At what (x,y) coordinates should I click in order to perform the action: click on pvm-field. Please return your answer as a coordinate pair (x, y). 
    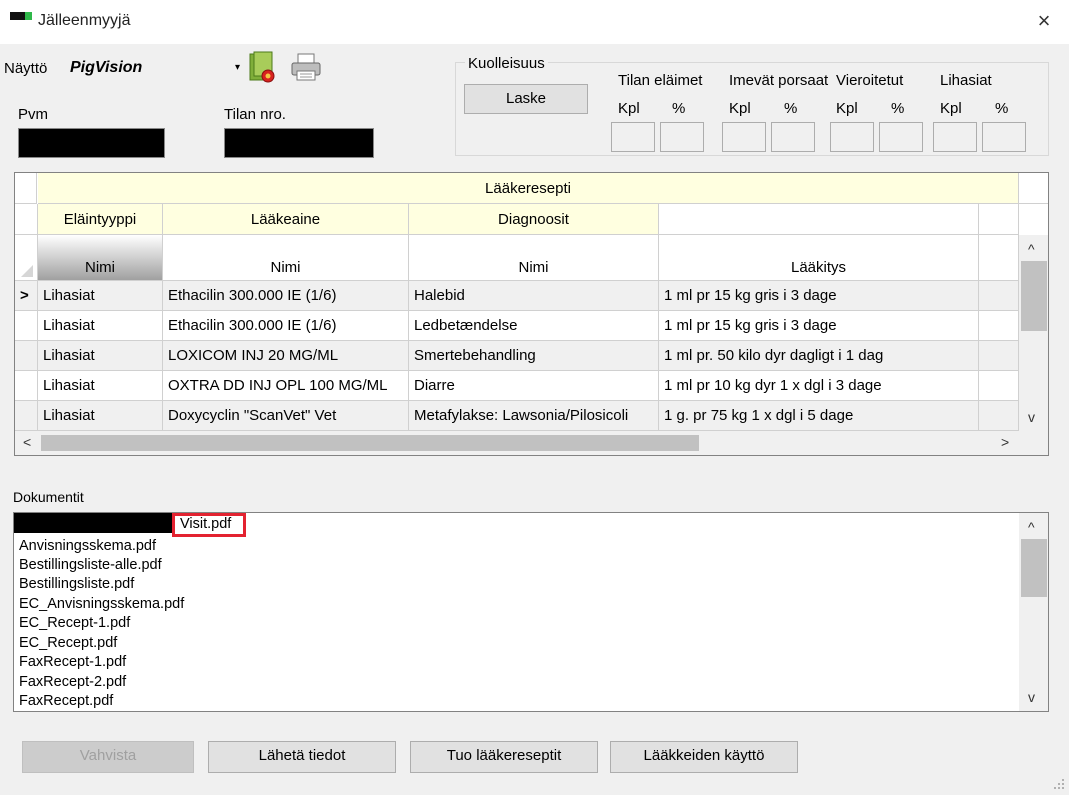
    Looking at the image, I should click on (91, 143).